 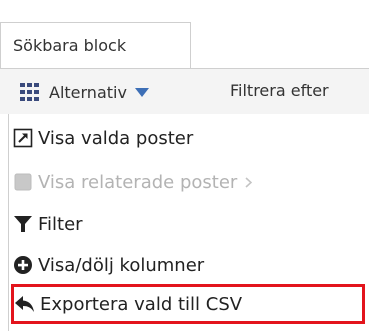 What do you see at coordinates (32, 92) in the screenshot?
I see `grid-icon` at bounding box center [32, 92].